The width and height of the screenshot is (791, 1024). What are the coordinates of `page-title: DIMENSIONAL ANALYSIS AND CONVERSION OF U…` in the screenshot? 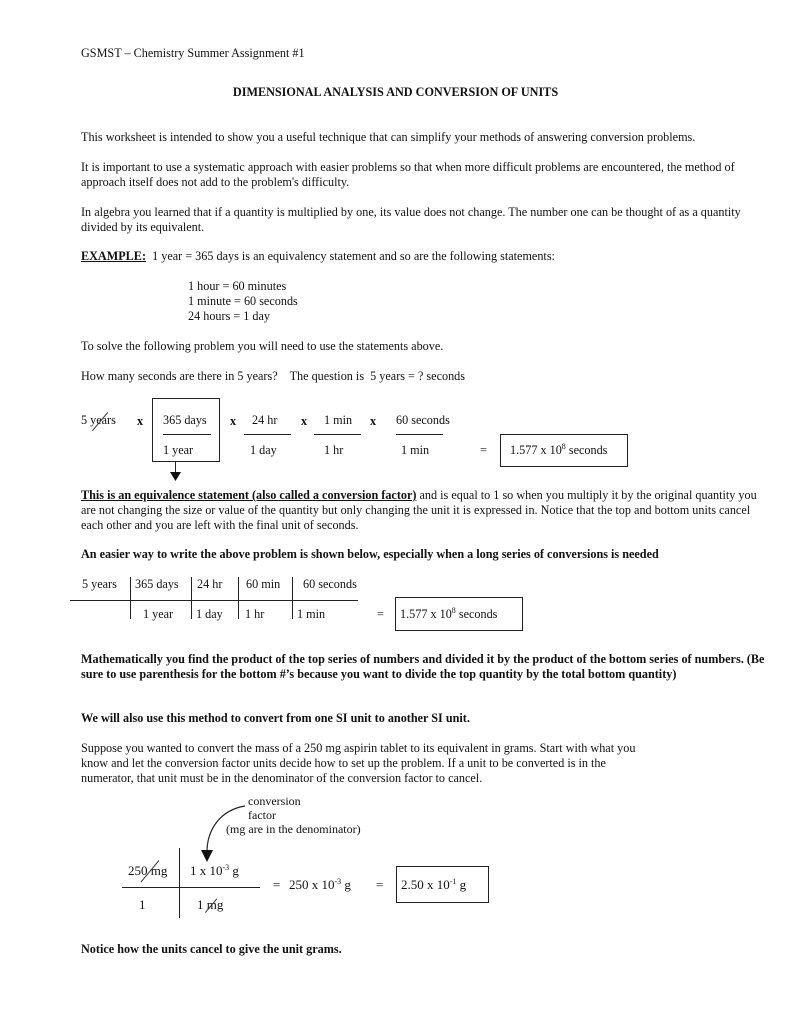 It's located at (395, 92).